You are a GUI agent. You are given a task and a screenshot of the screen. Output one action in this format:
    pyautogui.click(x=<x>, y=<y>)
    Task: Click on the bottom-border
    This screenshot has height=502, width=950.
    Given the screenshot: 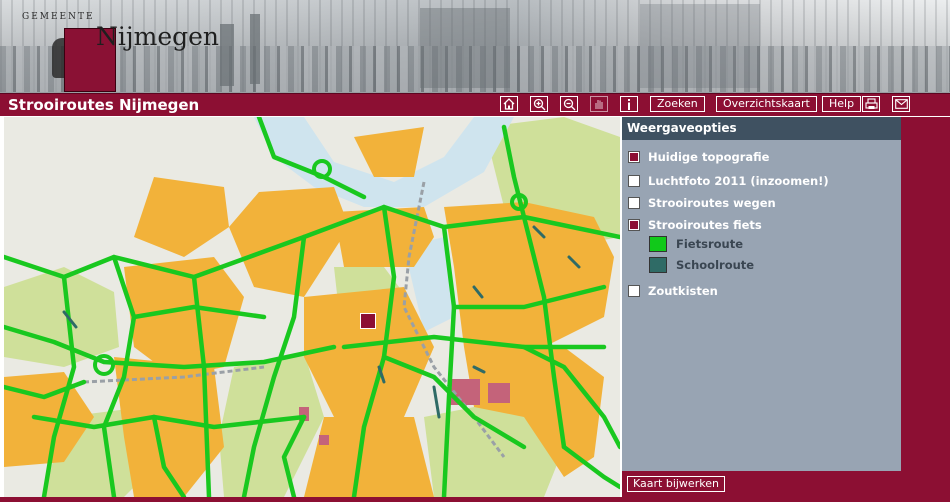 What is the action you would take?
    pyautogui.click(x=475, y=499)
    